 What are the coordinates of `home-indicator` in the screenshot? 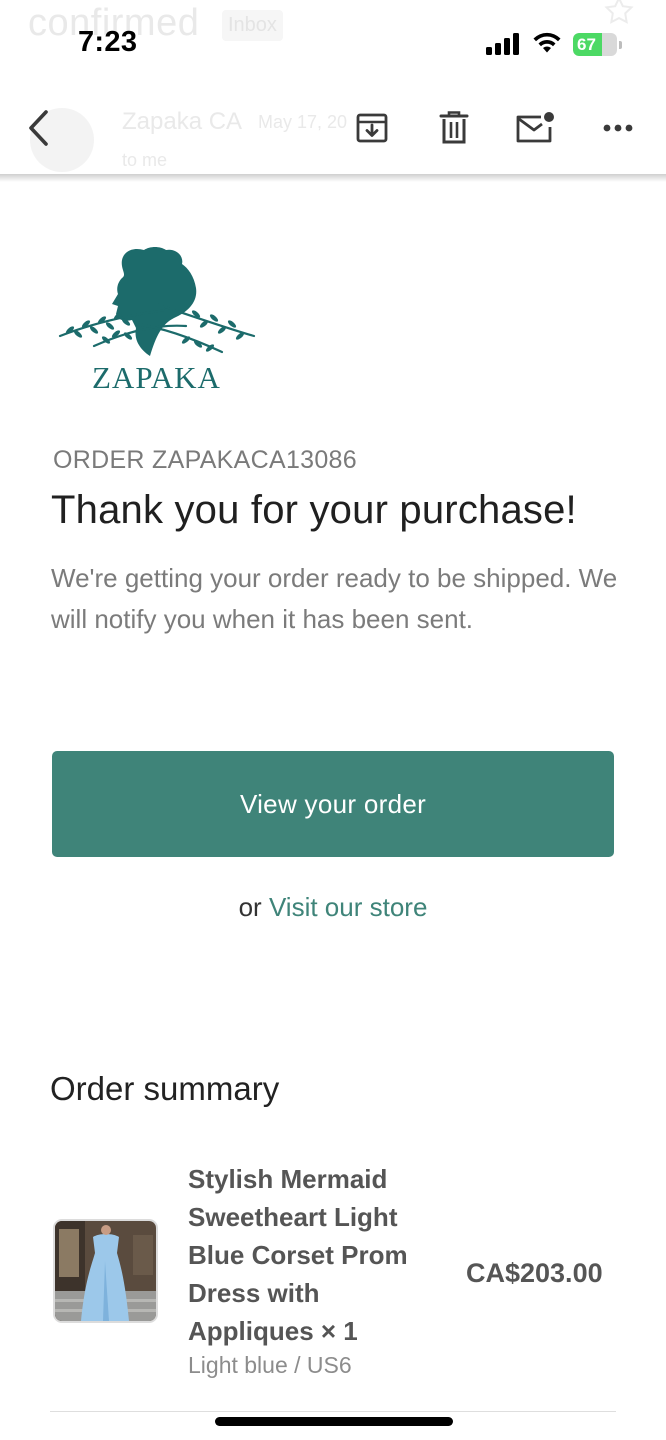 It's located at (334, 1421).